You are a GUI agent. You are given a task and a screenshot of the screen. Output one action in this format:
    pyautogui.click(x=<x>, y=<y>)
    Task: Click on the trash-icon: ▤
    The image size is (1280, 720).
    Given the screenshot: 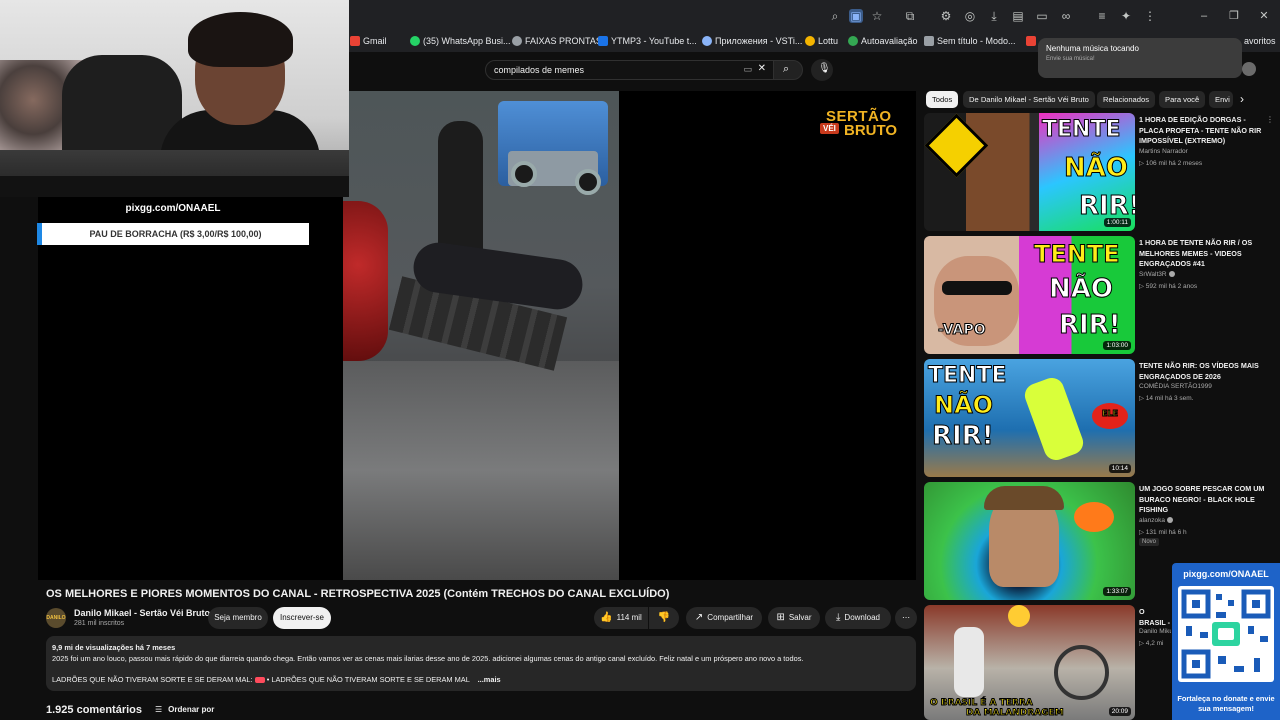 What is the action you would take?
    pyautogui.click(x=1018, y=16)
    